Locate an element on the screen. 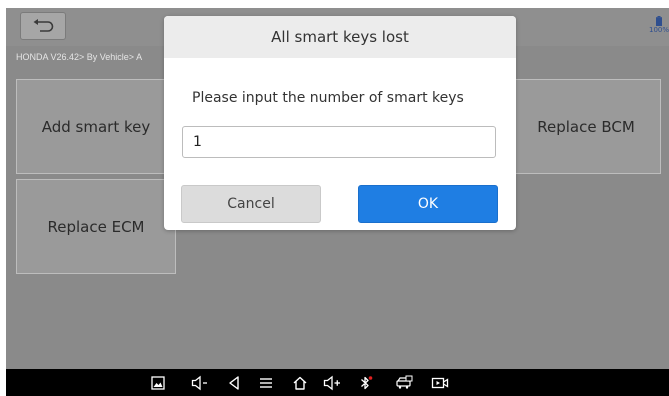  bluetooth-icon is located at coordinates (366, 383).